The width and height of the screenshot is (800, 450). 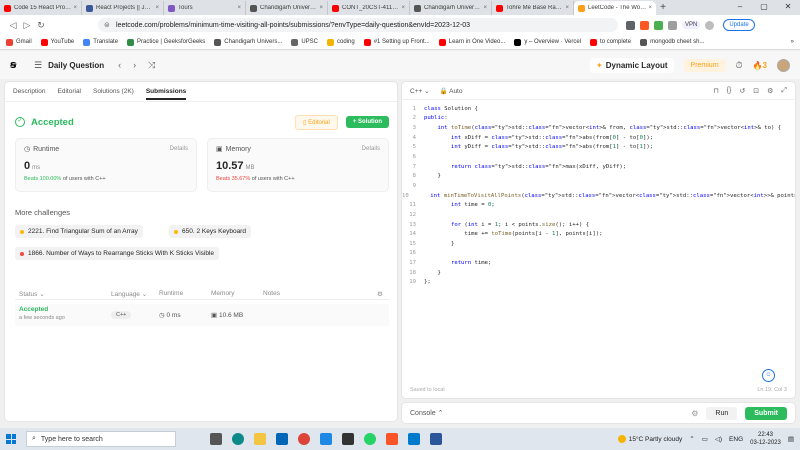 What do you see at coordinates (392, 439) in the screenshot?
I see `brave-icon` at bounding box center [392, 439].